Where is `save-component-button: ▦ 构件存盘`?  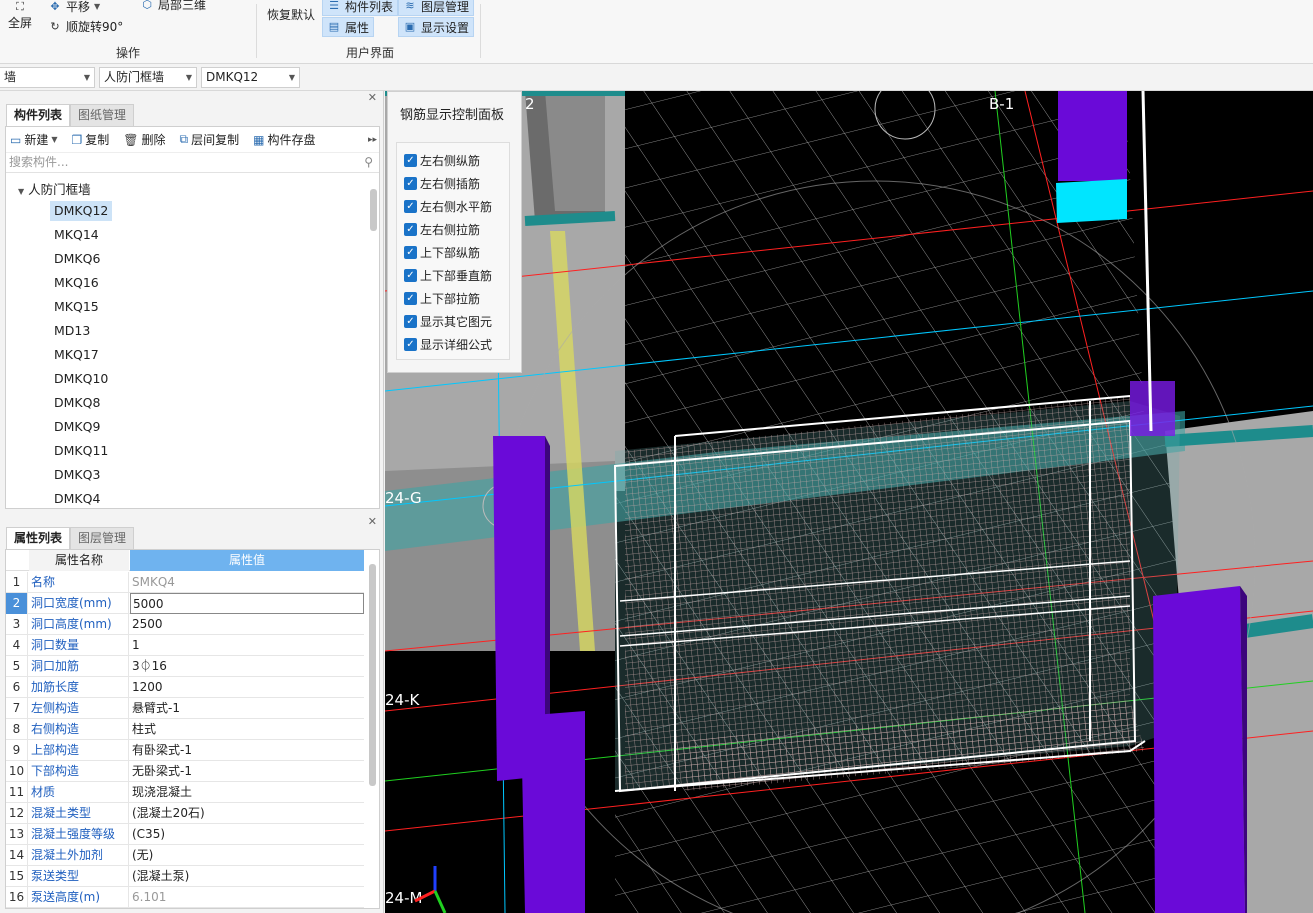 save-component-button: ▦ 构件存盘 is located at coordinates (284, 139).